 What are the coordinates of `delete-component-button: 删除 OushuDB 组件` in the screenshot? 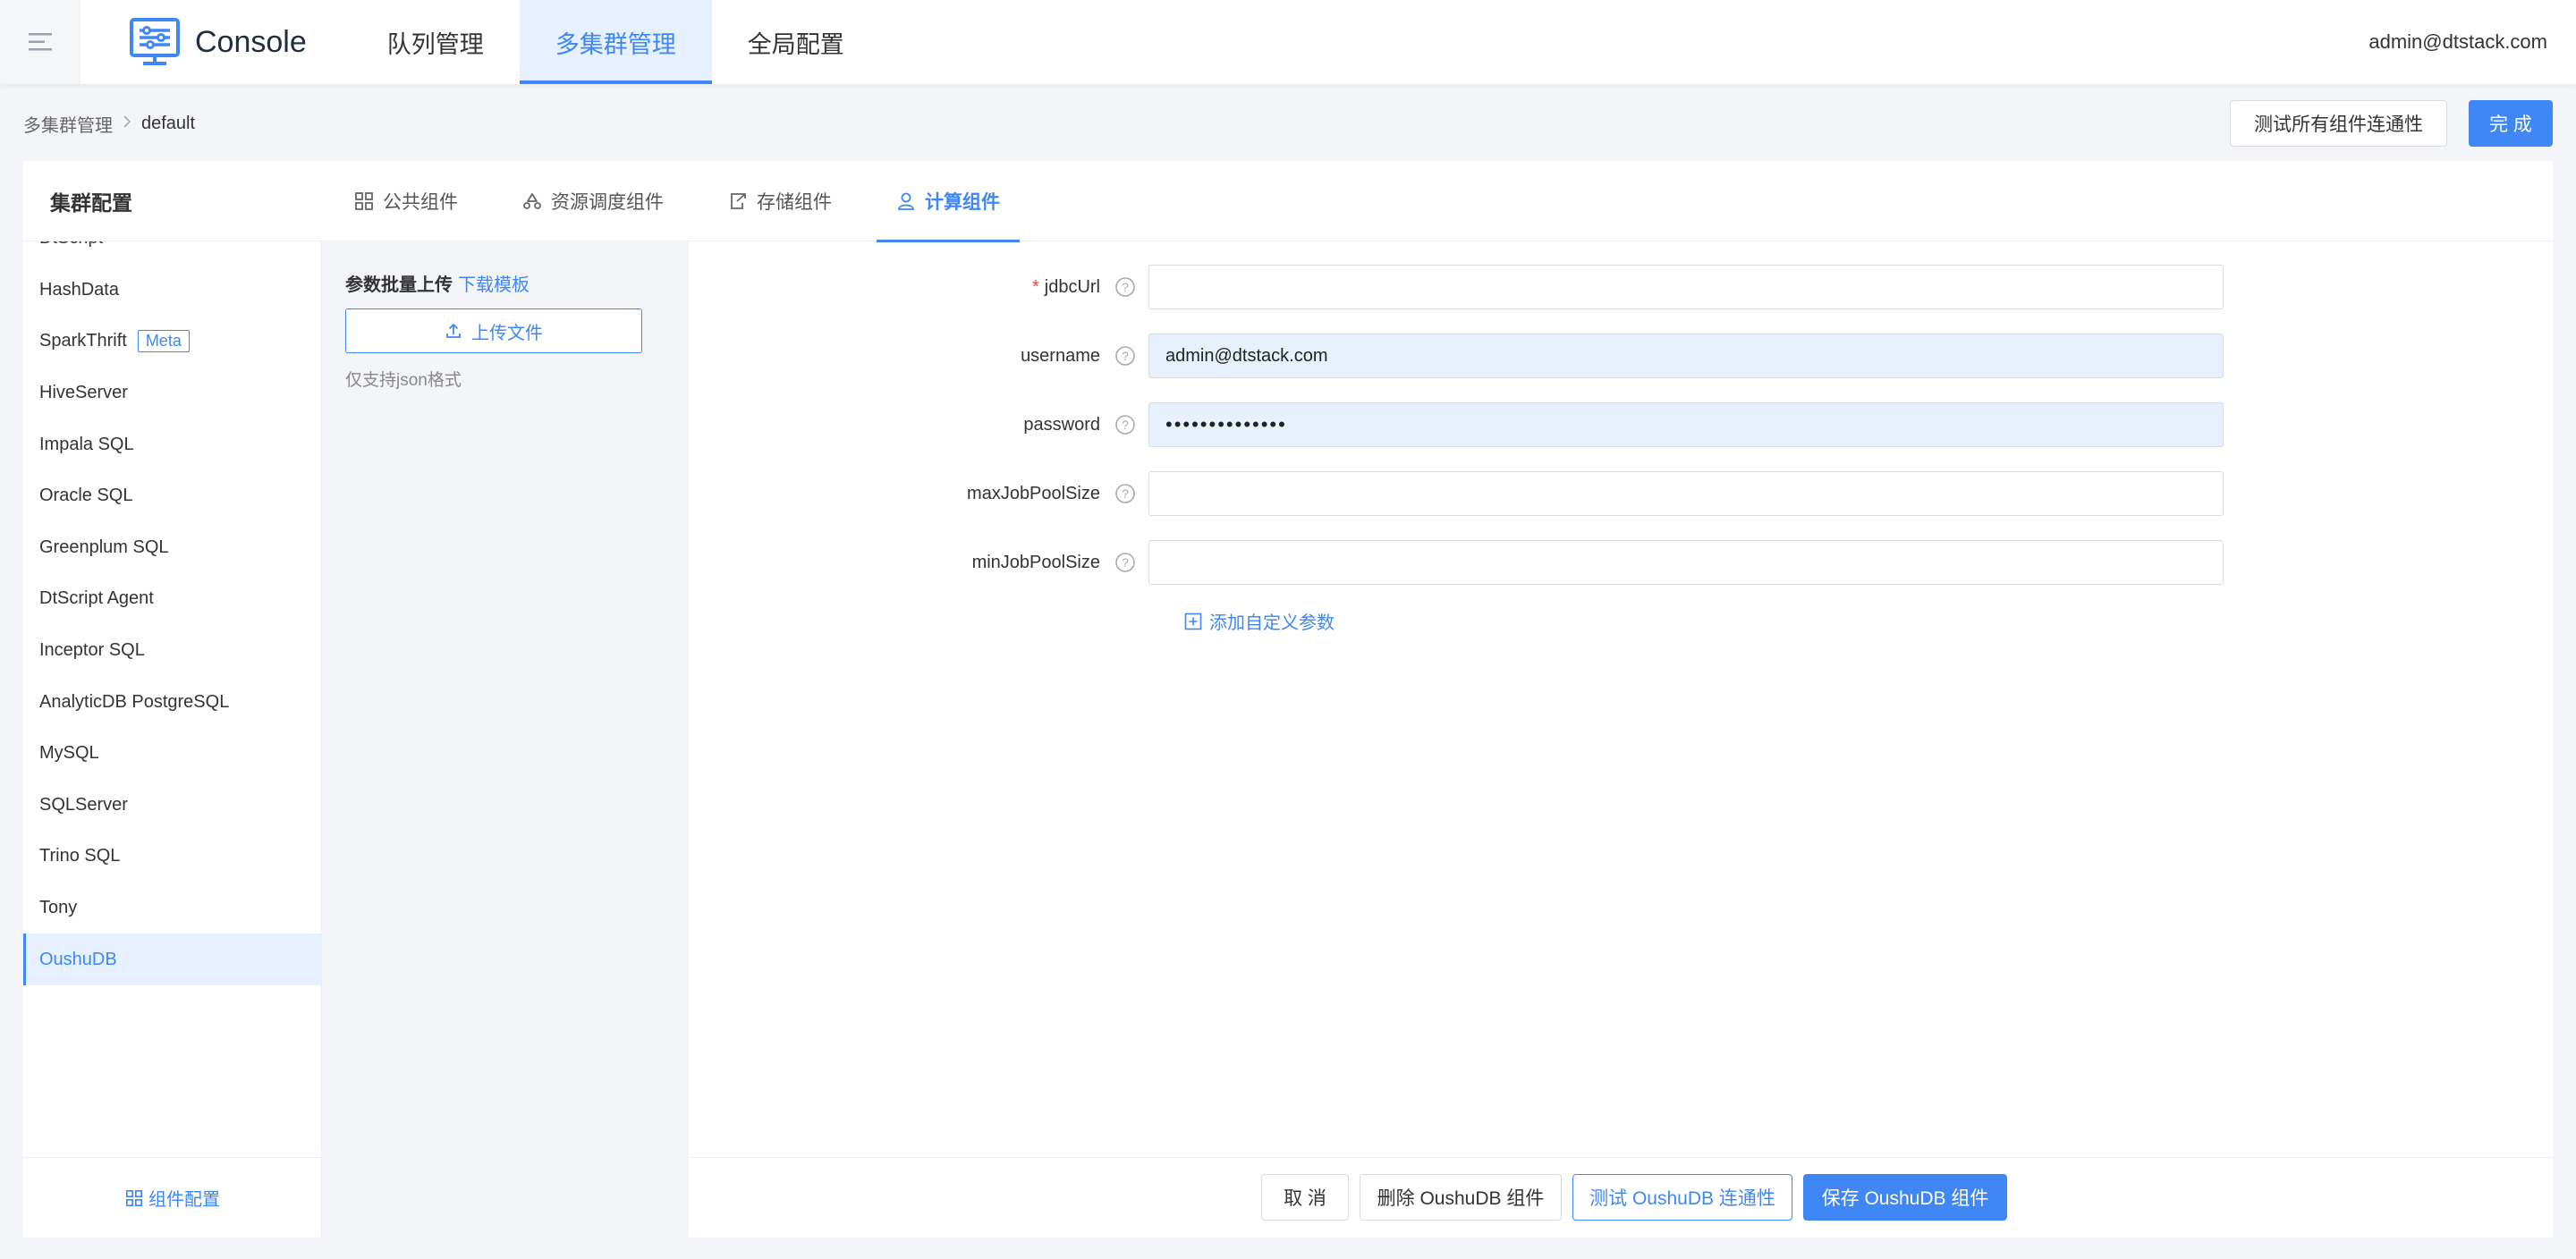 It's located at (1461, 1197).